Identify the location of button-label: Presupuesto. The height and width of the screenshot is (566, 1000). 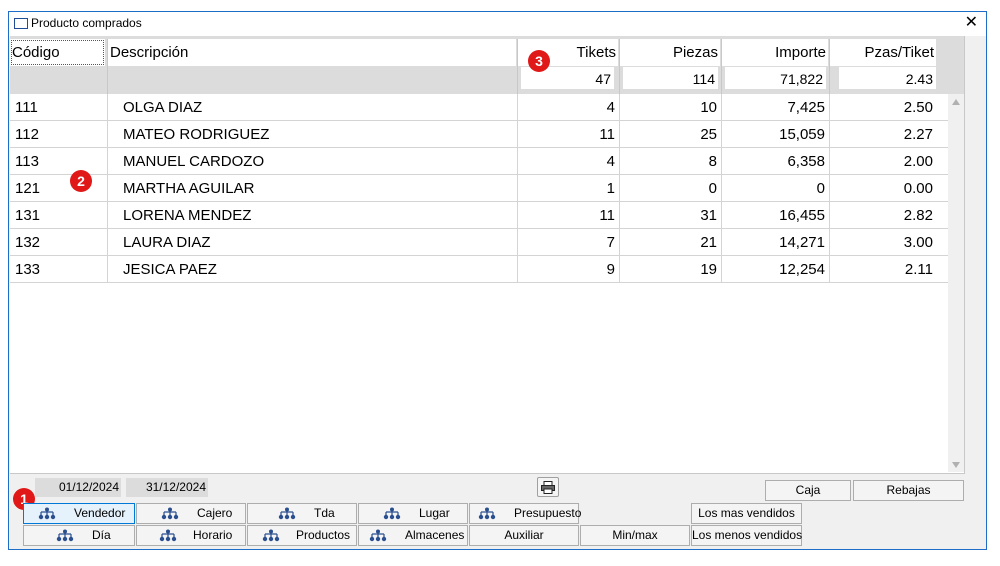
(548, 513).